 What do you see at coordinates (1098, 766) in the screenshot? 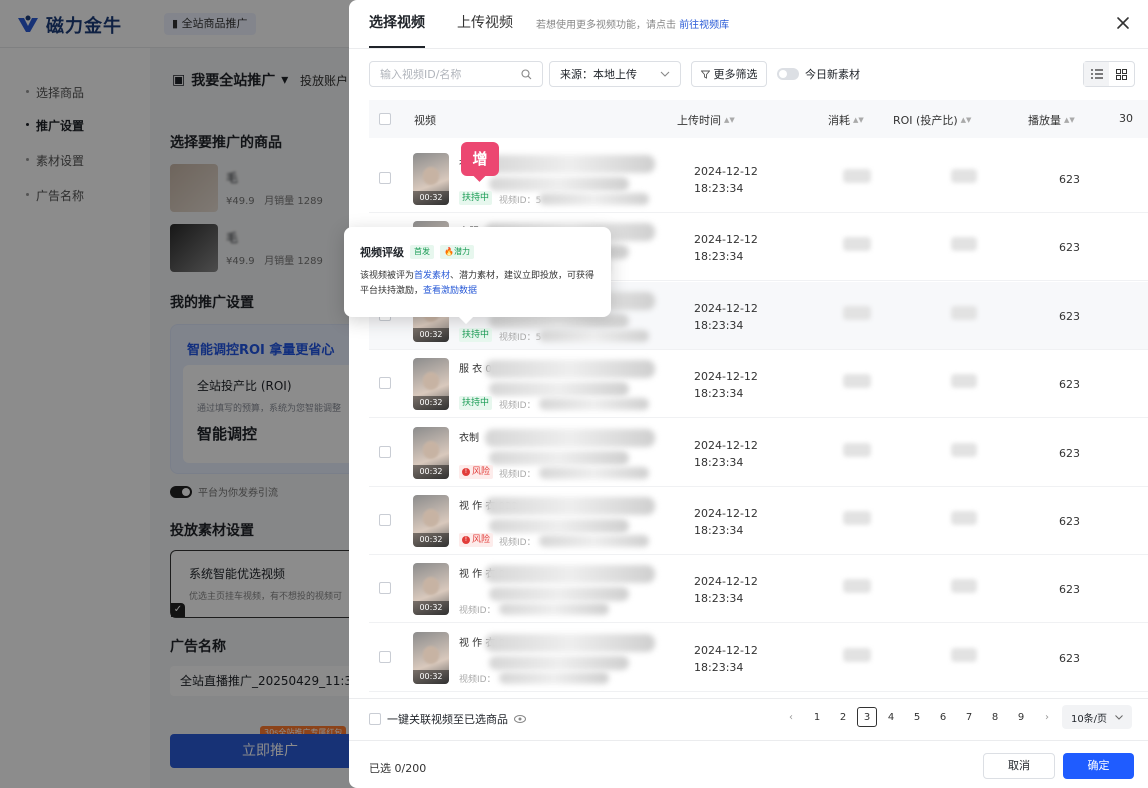
I see `confirm-button: 确定` at bounding box center [1098, 766].